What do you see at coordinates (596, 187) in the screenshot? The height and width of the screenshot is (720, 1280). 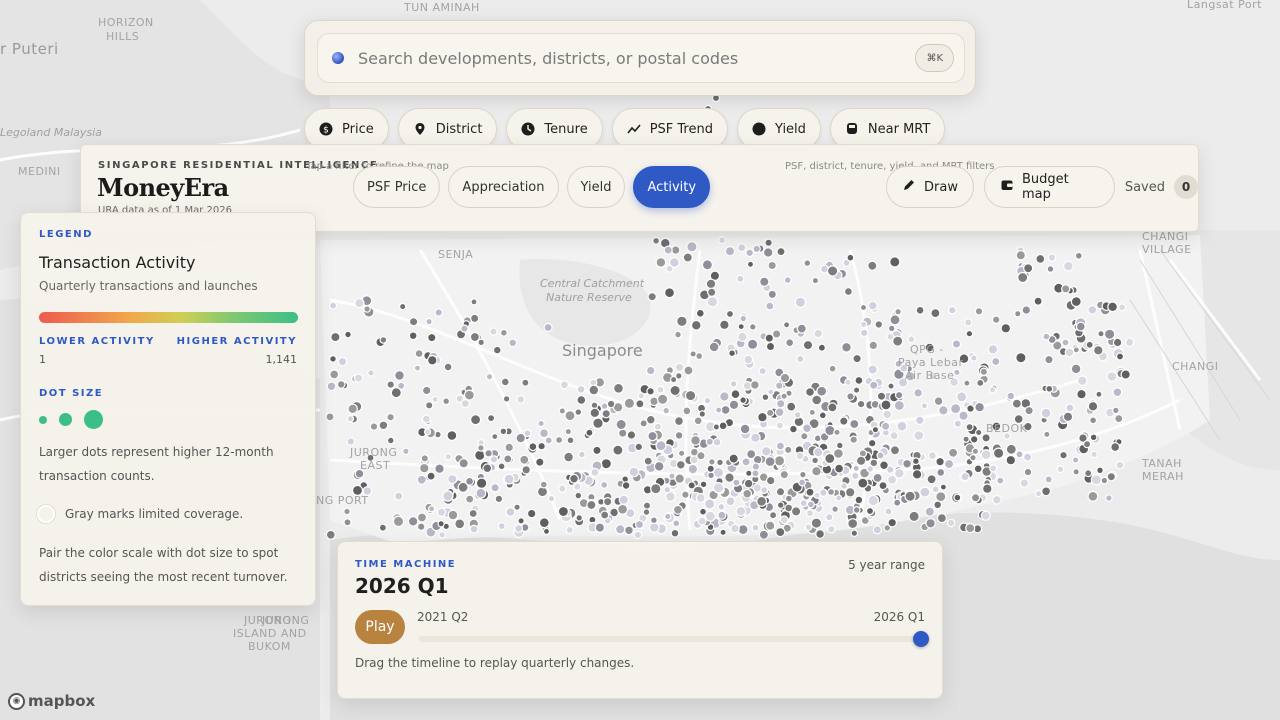 I see `tab-yield: Yield` at bounding box center [596, 187].